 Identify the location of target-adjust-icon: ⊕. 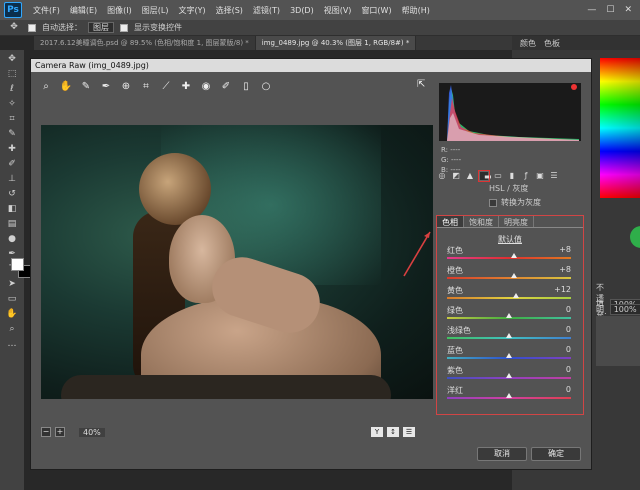
(126, 86).